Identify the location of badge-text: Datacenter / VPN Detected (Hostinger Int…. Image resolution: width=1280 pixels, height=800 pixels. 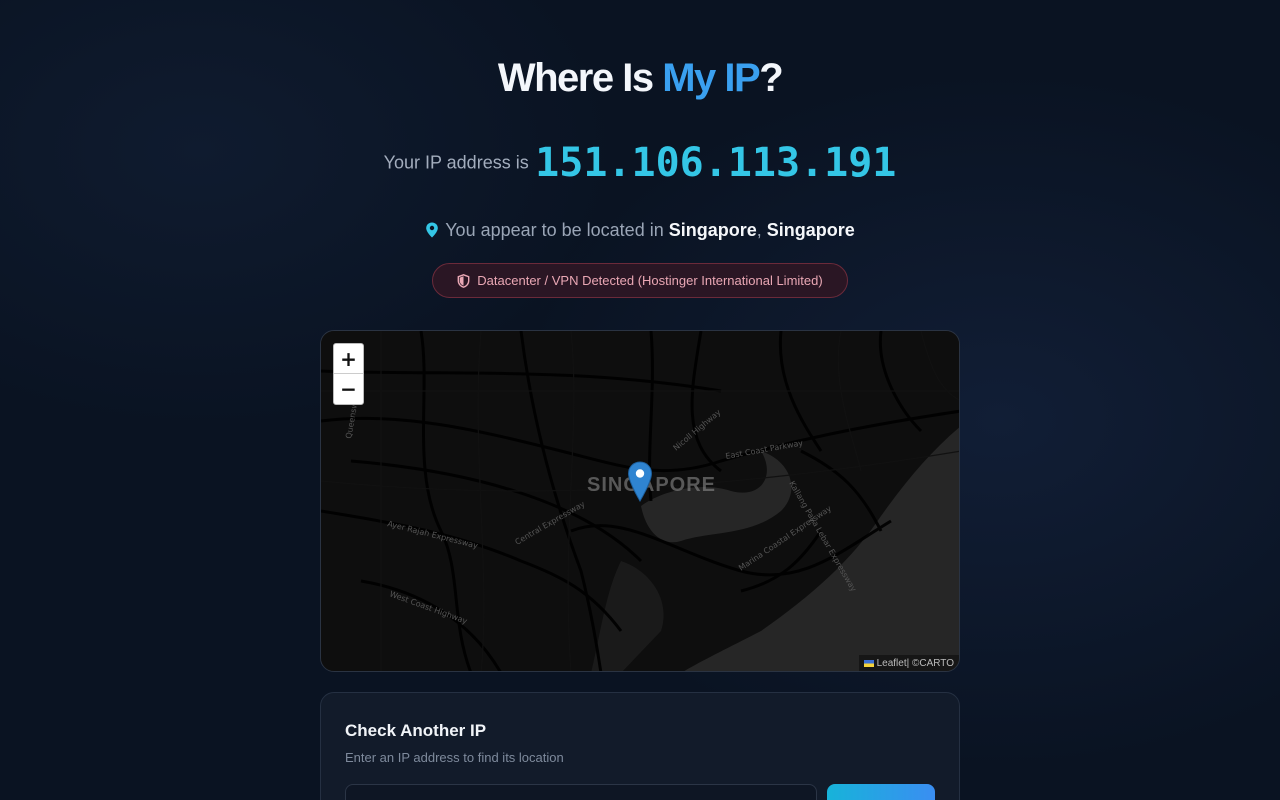
(650, 280).